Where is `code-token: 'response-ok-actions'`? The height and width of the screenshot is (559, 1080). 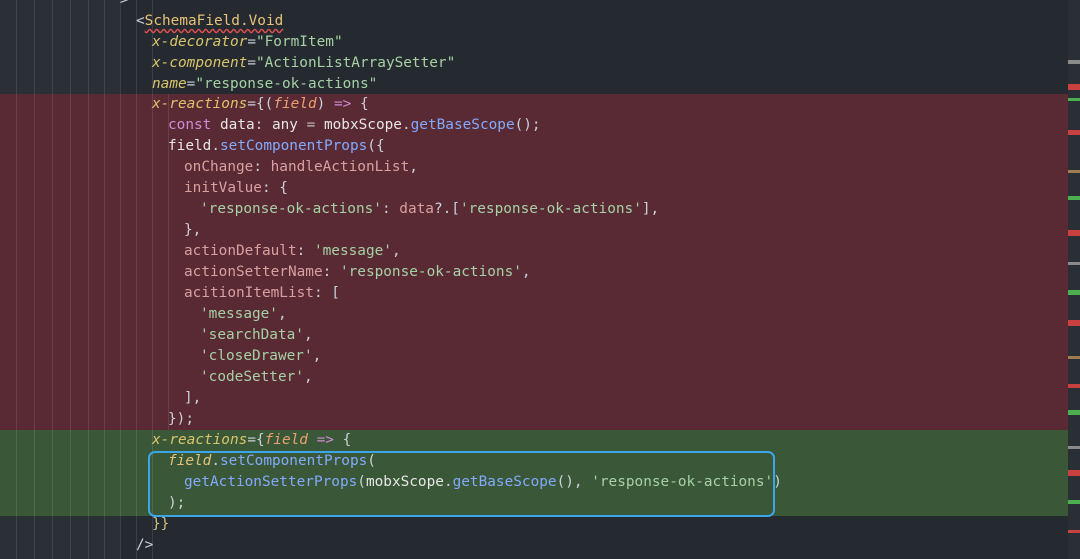 code-token: 'response-ok-actions' is located at coordinates (430, 272).